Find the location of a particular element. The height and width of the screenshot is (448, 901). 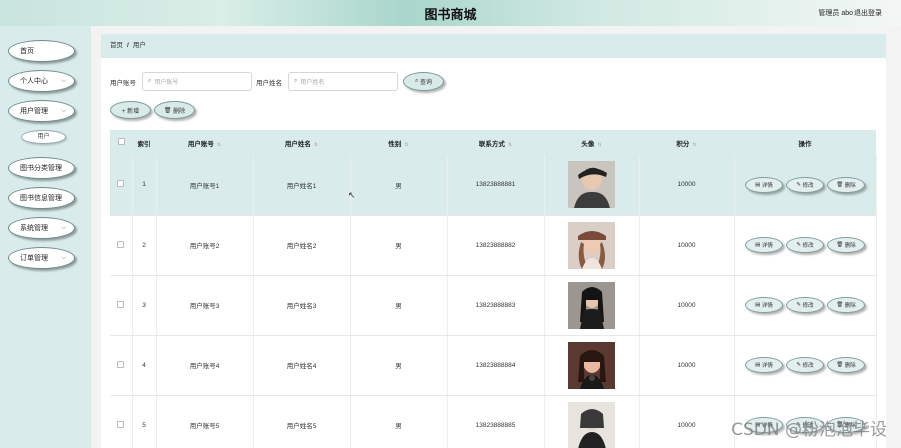

sidebar-item-orders: 订单管理 ⌵ is located at coordinates (41, 258).